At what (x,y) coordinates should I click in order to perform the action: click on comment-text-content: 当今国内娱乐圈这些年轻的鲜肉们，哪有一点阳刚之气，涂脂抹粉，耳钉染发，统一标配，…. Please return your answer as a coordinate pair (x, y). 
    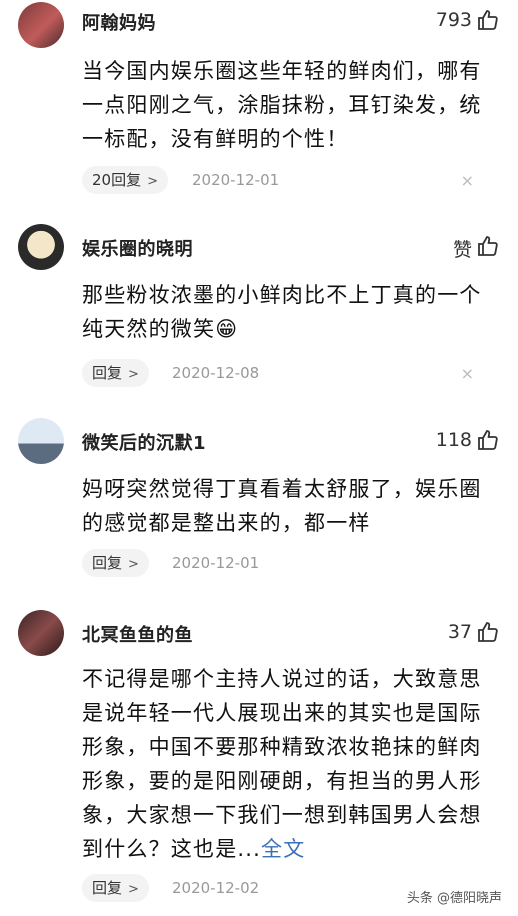
    Looking at the image, I should click on (282, 105).